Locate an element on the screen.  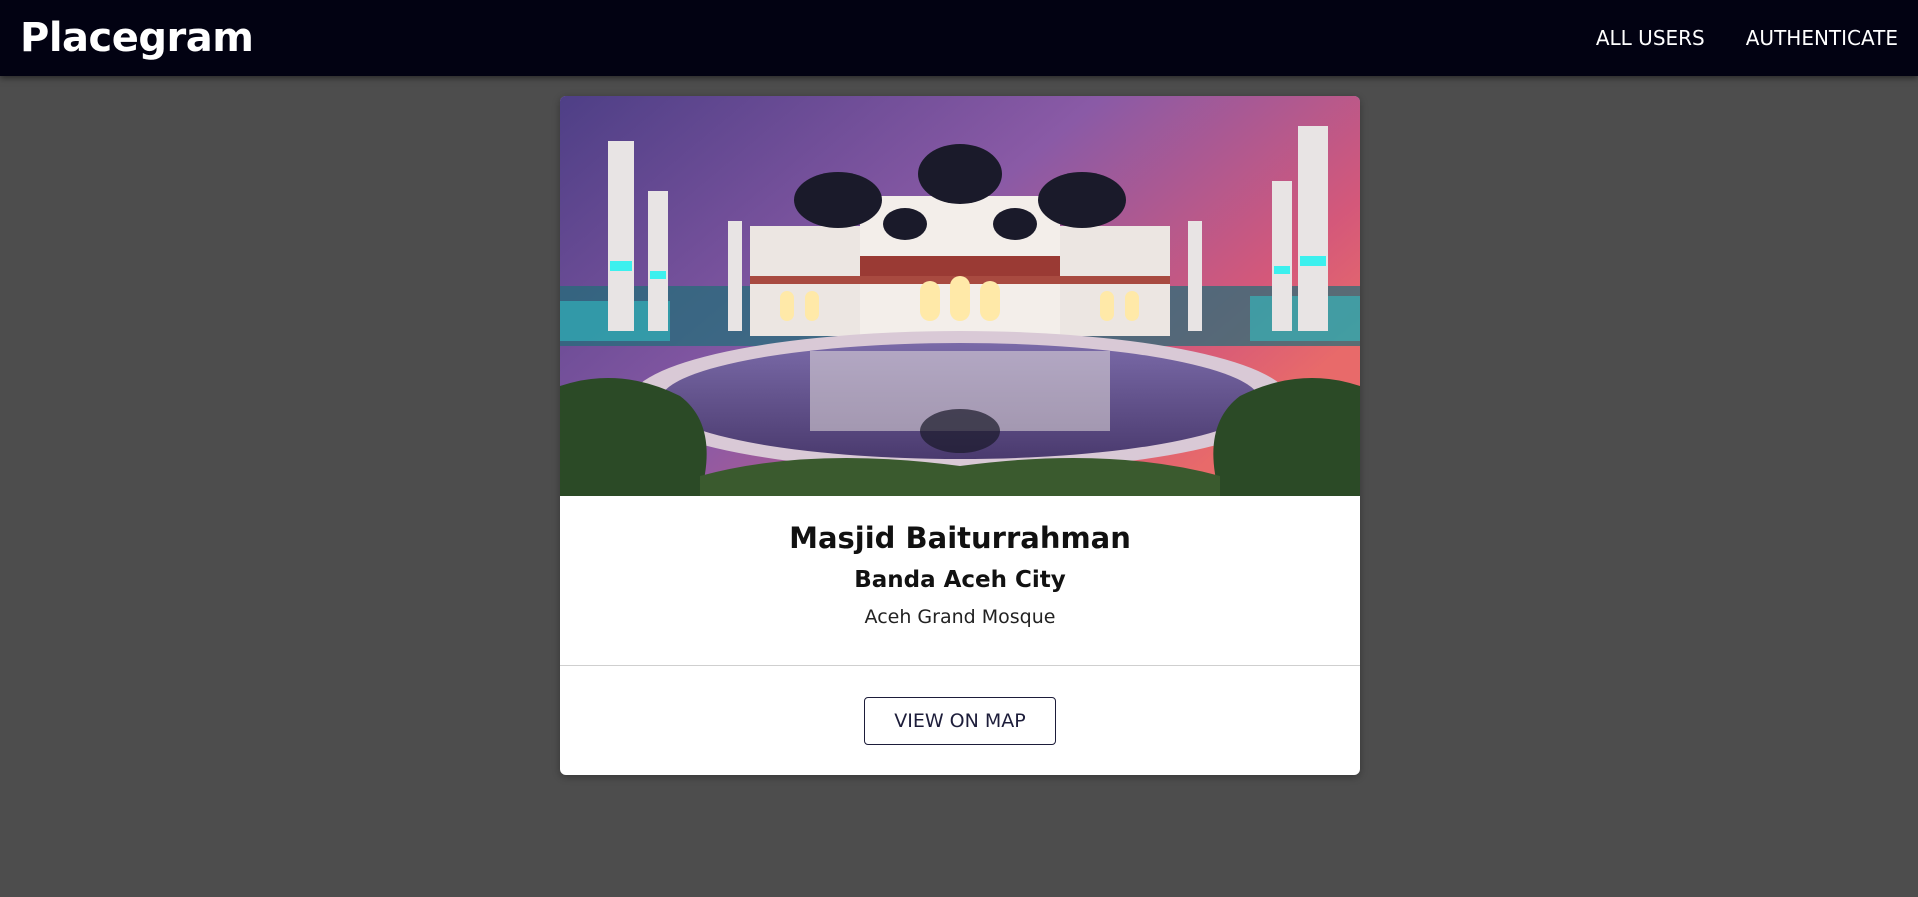
nav-link-authenticate: AUTHENTICATE is located at coordinates (1822, 38).